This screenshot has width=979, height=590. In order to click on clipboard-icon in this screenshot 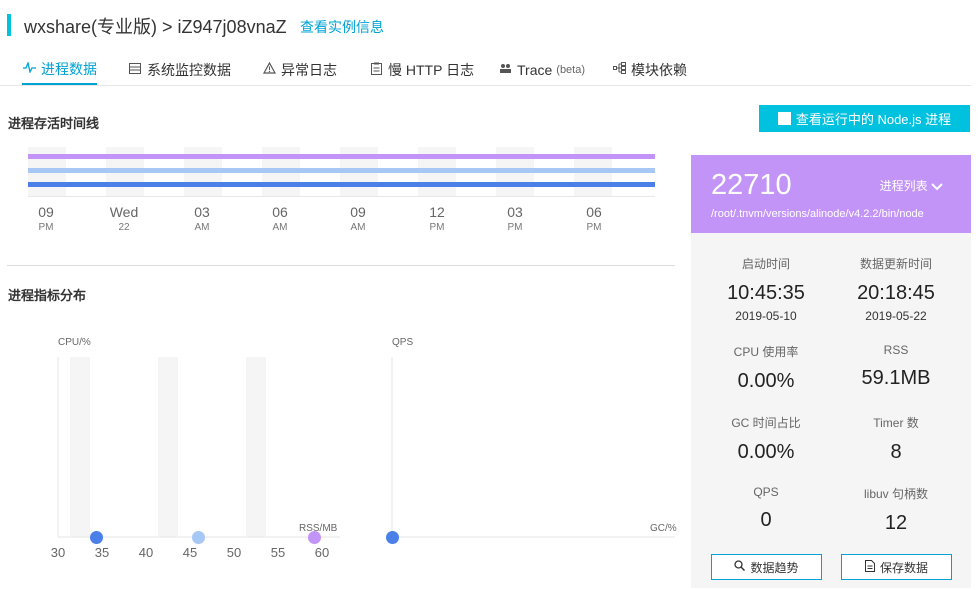, I will do `click(376, 70)`.